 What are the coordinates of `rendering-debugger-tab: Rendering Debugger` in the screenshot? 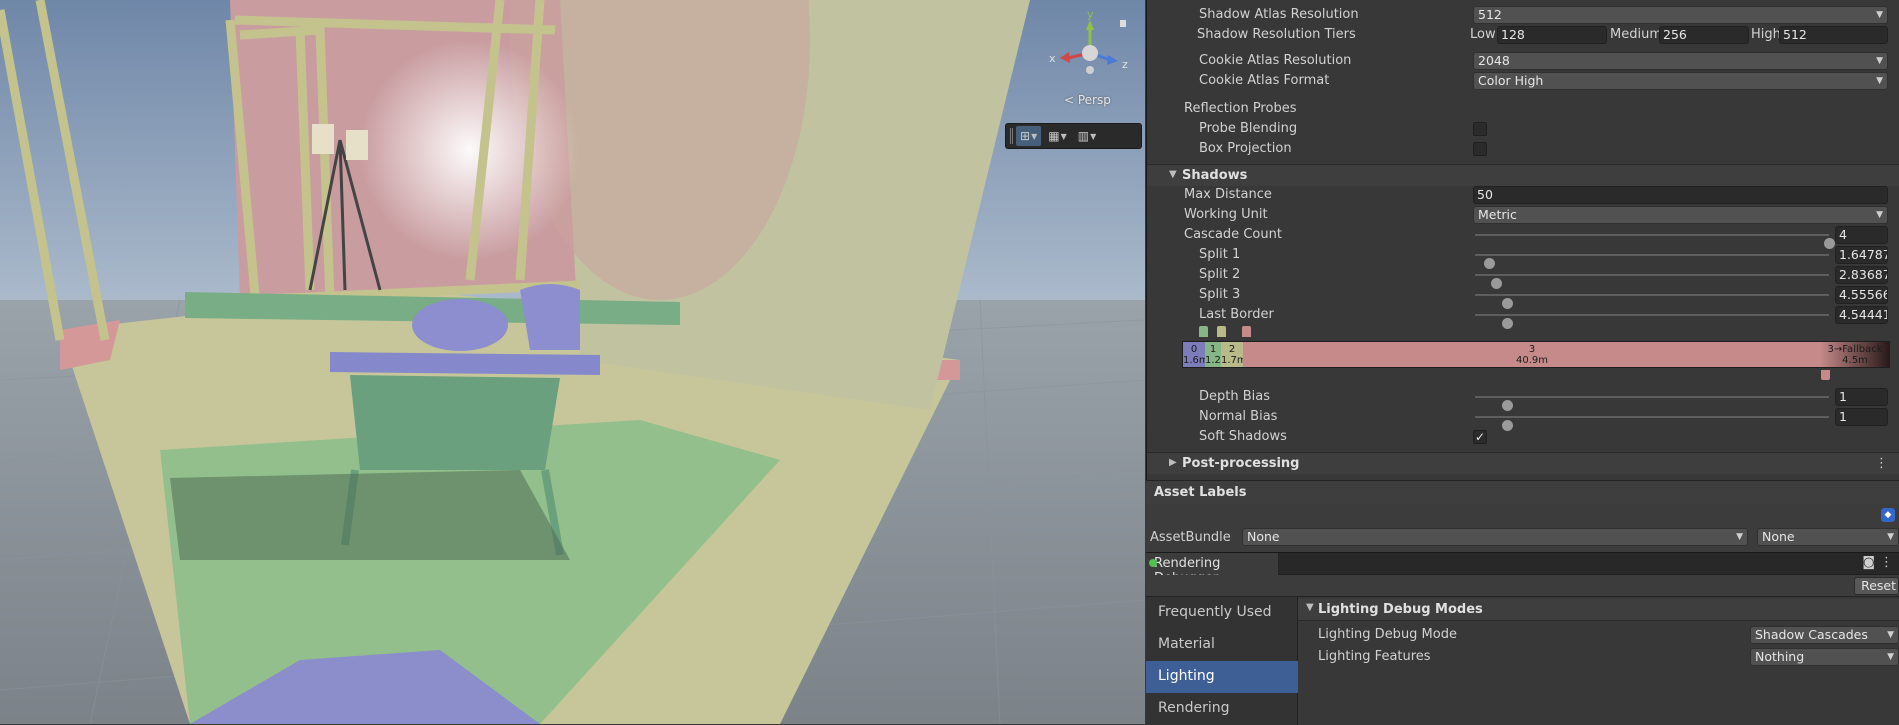 It's located at (1212, 569).